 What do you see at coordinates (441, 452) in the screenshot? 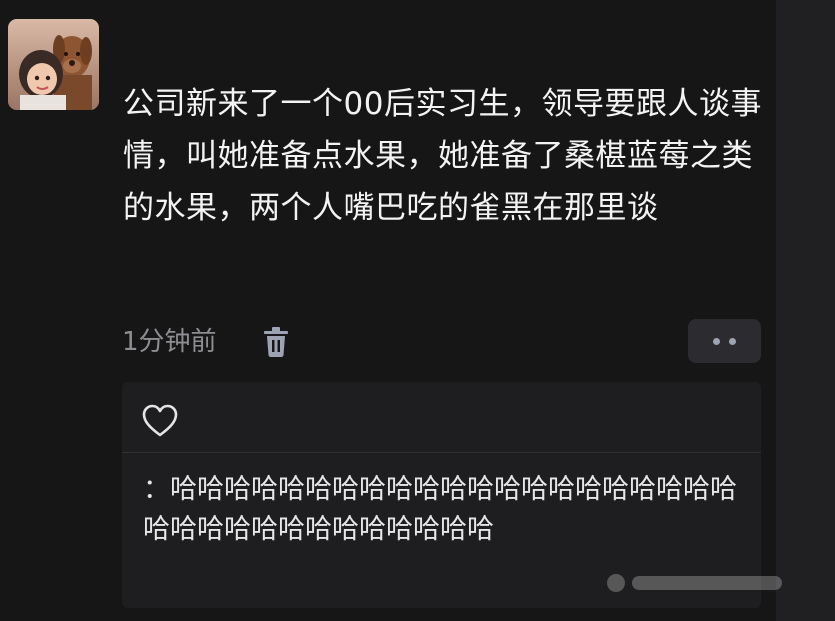
I see `comment-divider` at bounding box center [441, 452].